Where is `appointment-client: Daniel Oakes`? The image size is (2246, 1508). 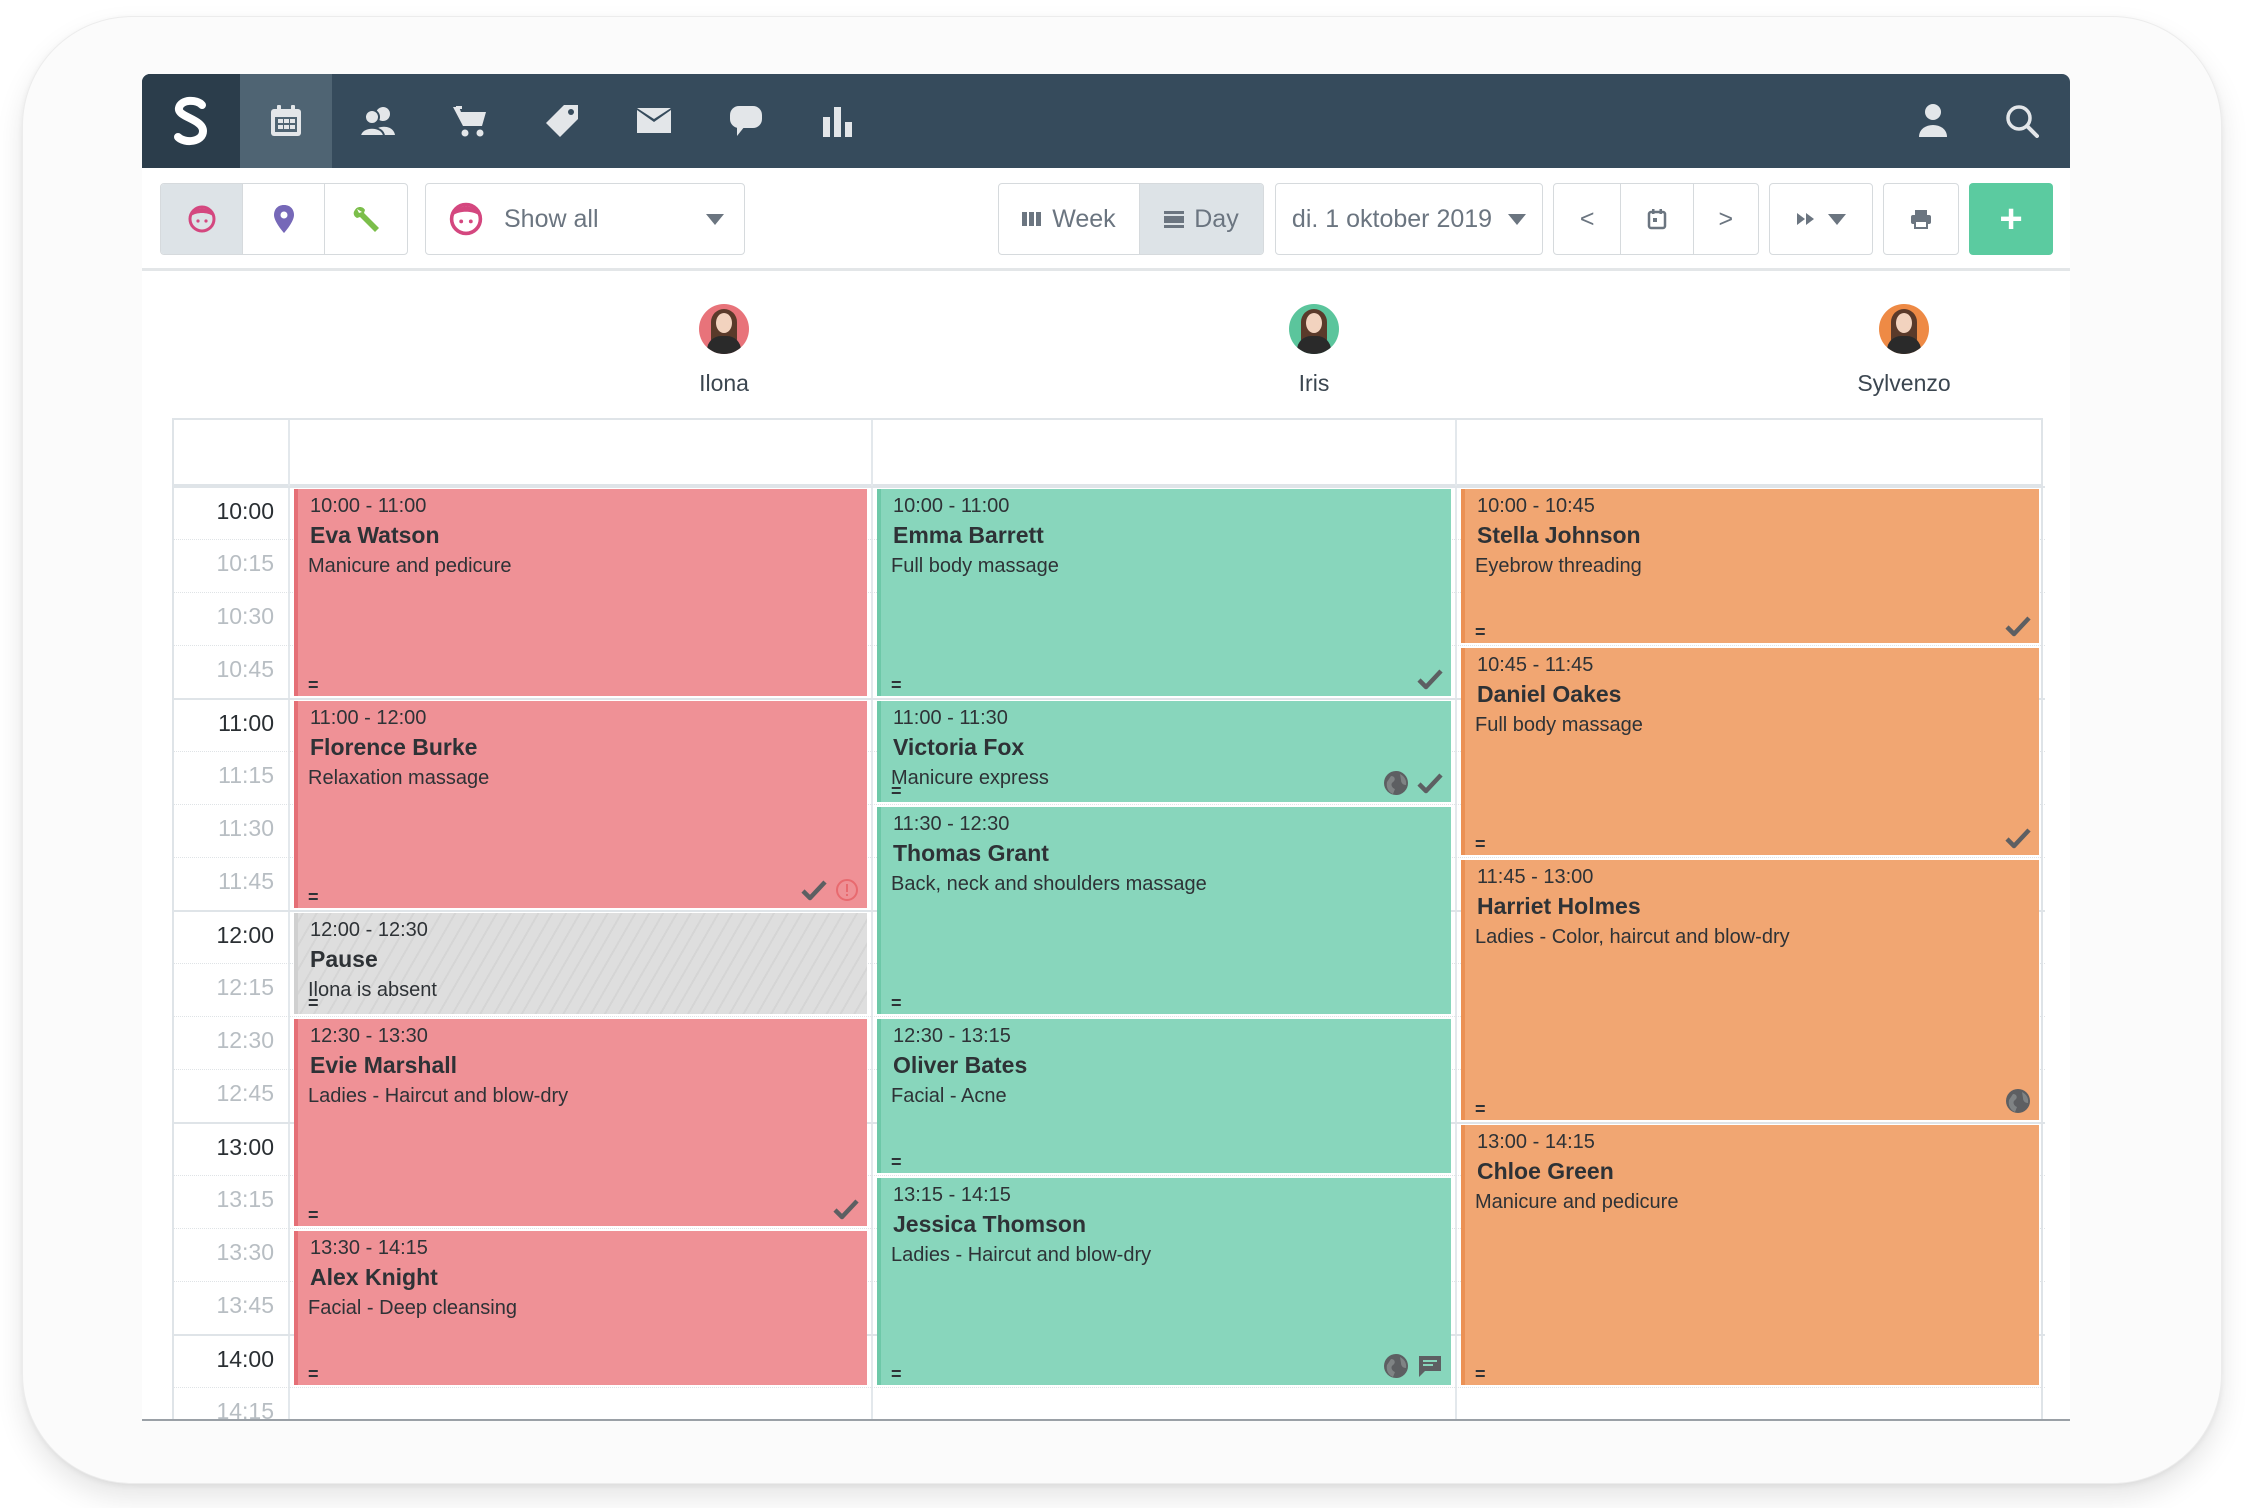 appointment-client: Daniel Oakes is located at coordinates (1549, 694).